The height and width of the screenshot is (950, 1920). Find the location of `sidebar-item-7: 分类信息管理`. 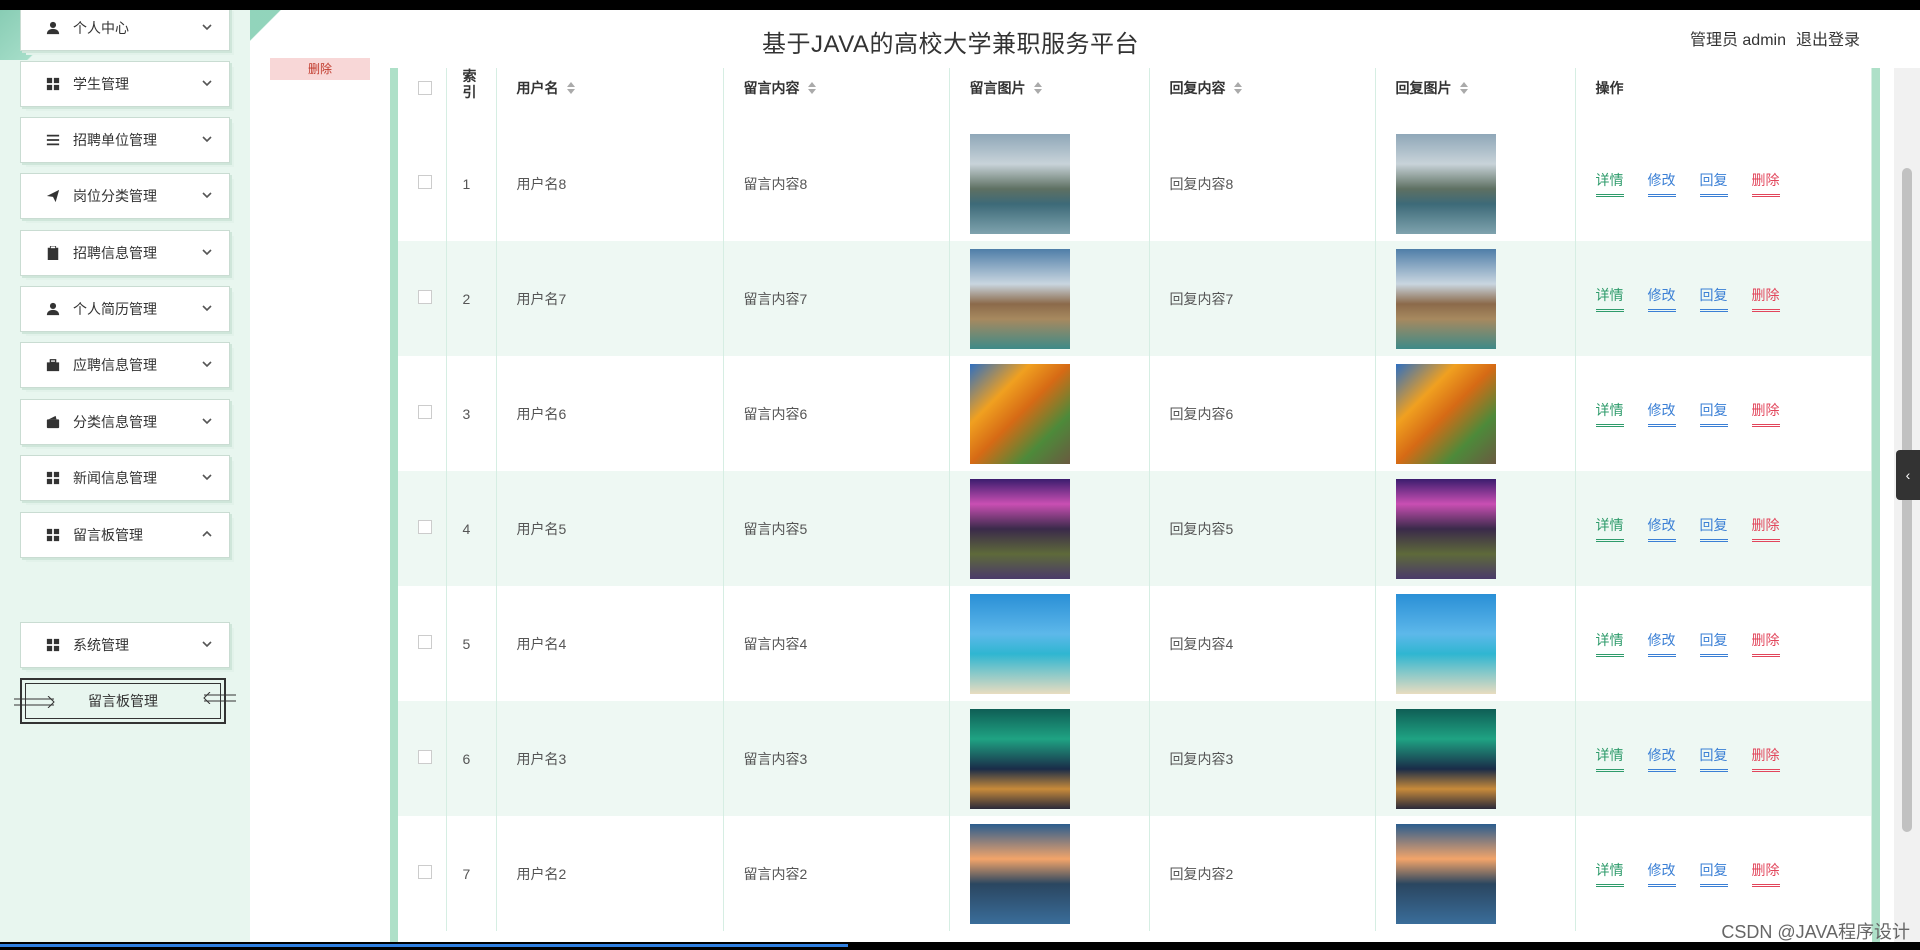

sidebar-item-7: 分类信息管理 is located at coordinates (125, 422).